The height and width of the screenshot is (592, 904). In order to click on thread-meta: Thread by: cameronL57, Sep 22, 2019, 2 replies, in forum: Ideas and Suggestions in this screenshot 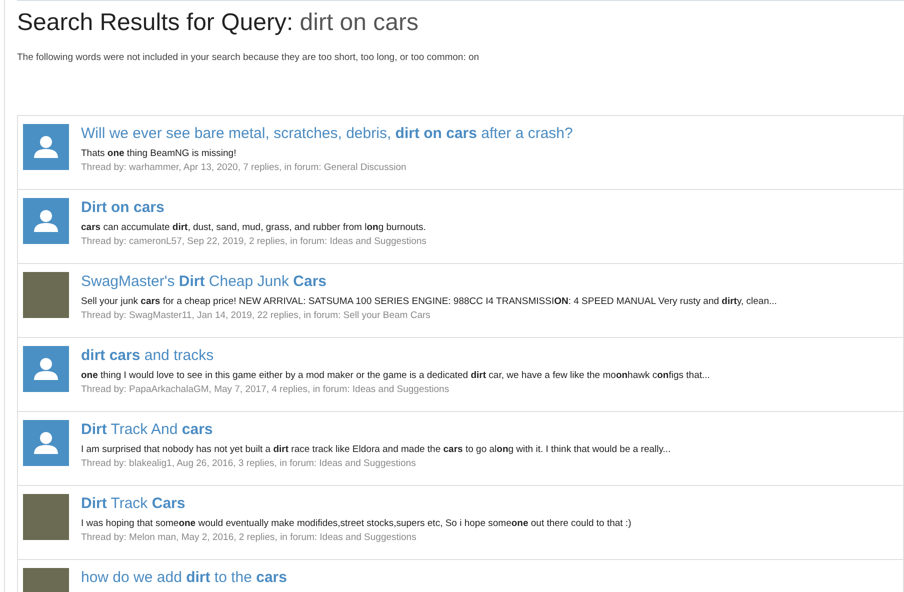, I will do `click(253, 242)`.